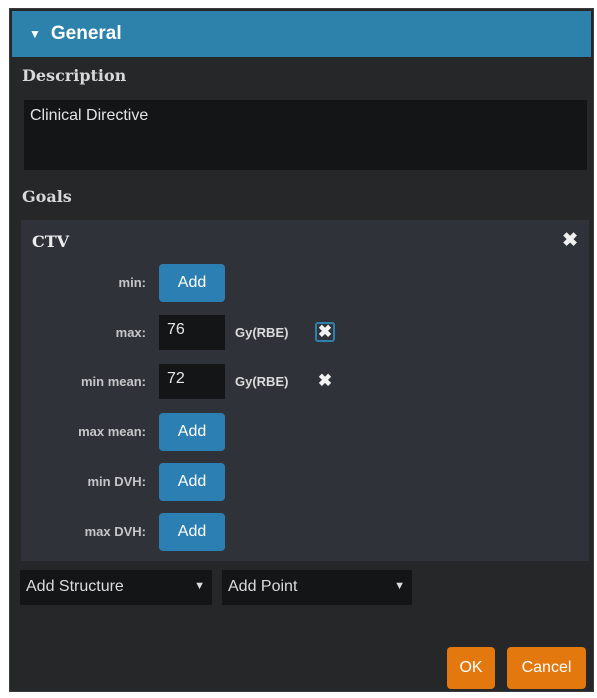  I want to click on description-label: Description, so click(74, 75).